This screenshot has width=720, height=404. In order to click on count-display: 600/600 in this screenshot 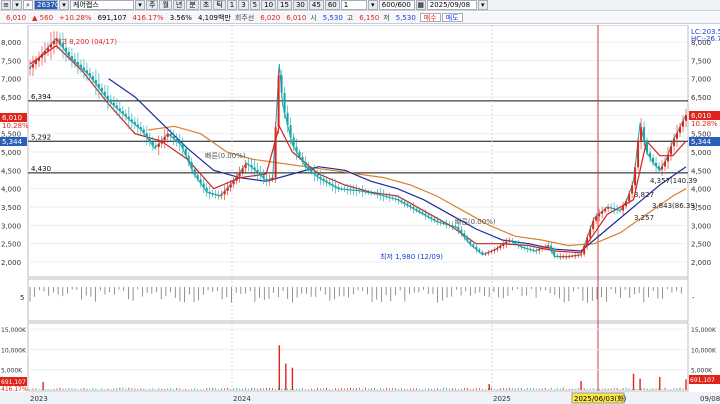, I will do `click(396, 5)`.